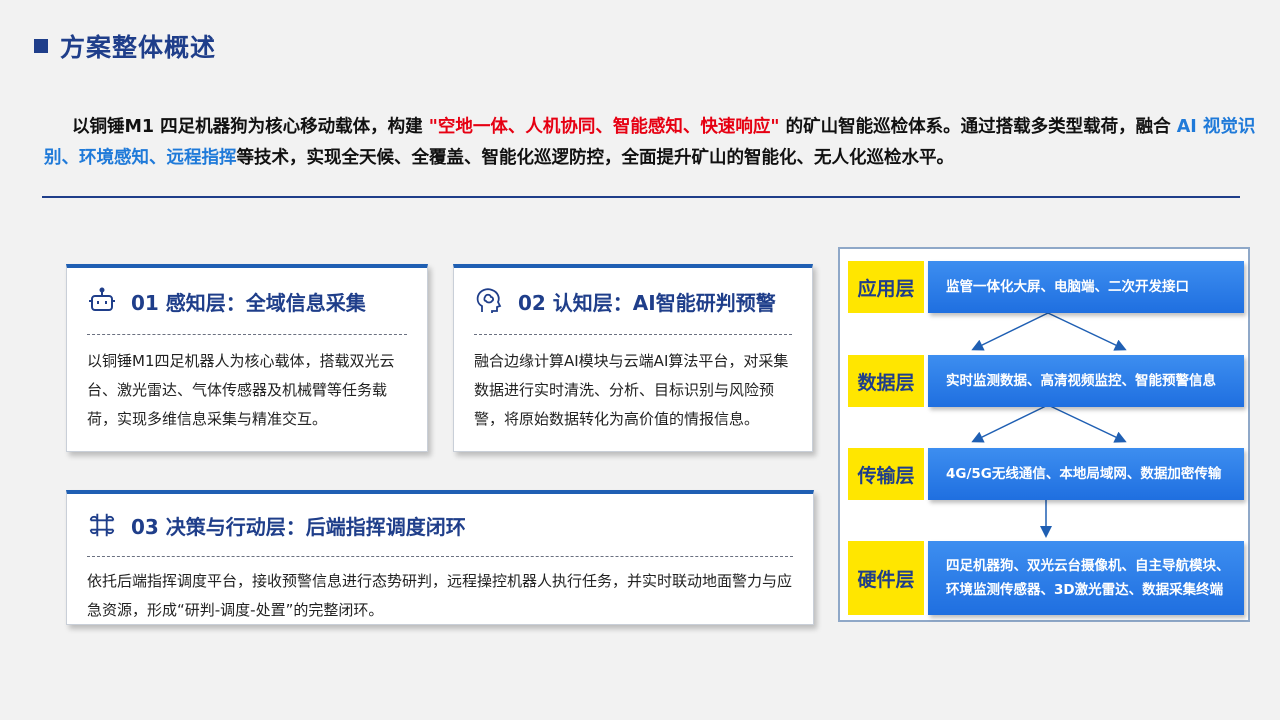 This screenshot has height=720, width=1280. Describe the element at coordinates (641, 197) in the screenshot. I see `section-divider` at that location.